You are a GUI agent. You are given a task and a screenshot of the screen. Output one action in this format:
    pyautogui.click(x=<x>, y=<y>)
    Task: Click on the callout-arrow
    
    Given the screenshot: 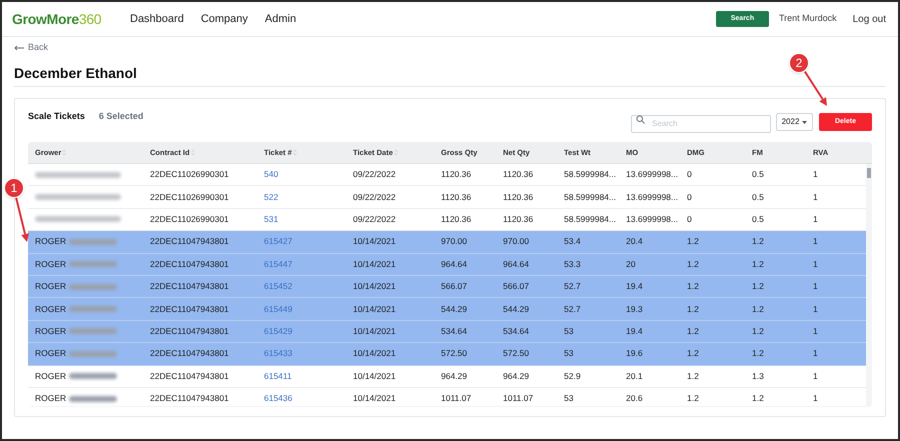 What is the action you would take?
    pyautogui.click(x=22, y=220)
    